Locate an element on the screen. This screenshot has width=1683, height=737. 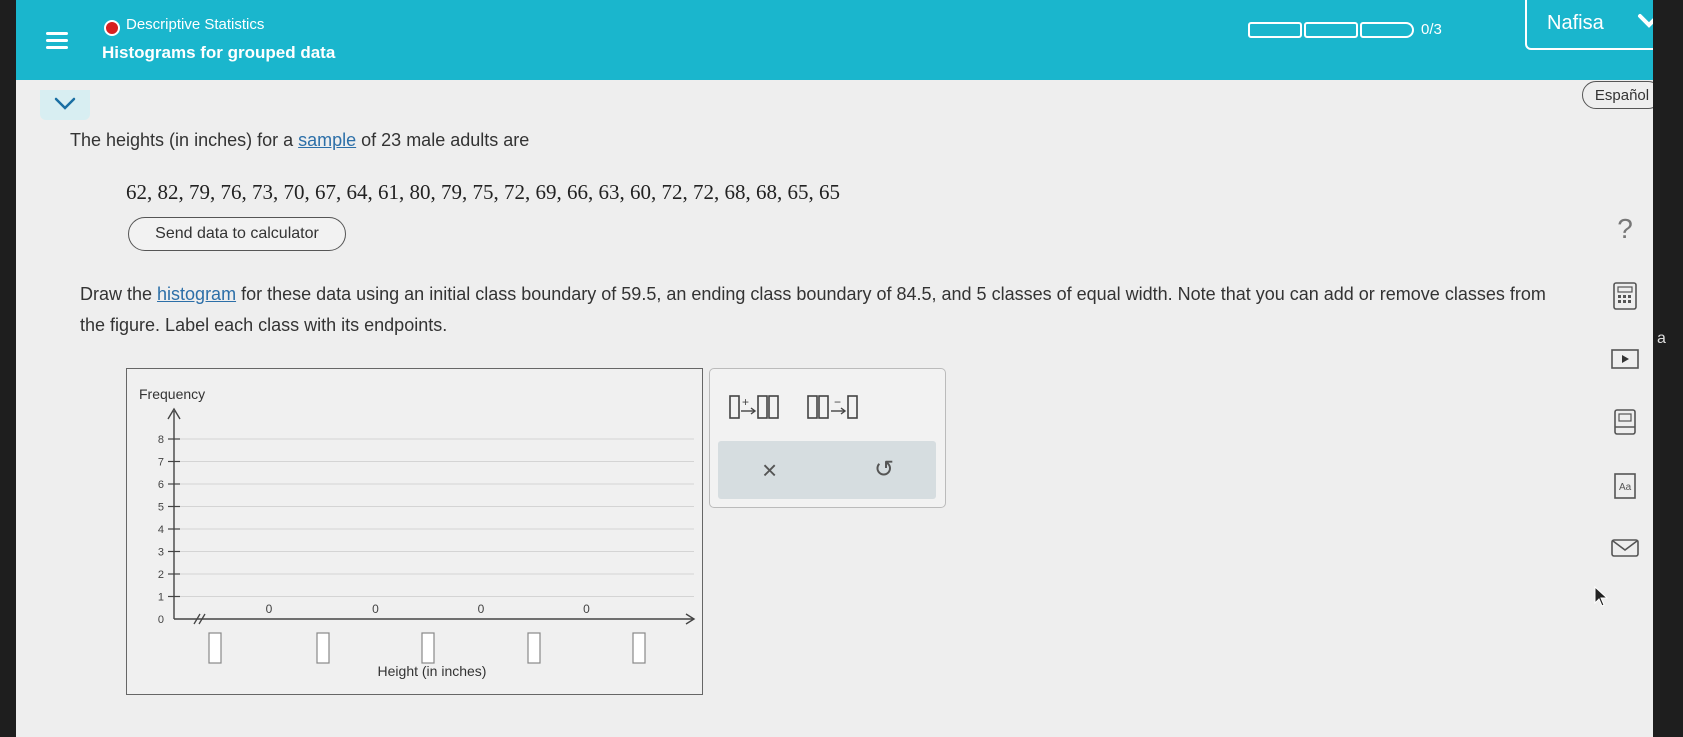
remove-class-button: − is located at coordinates (836, 410).